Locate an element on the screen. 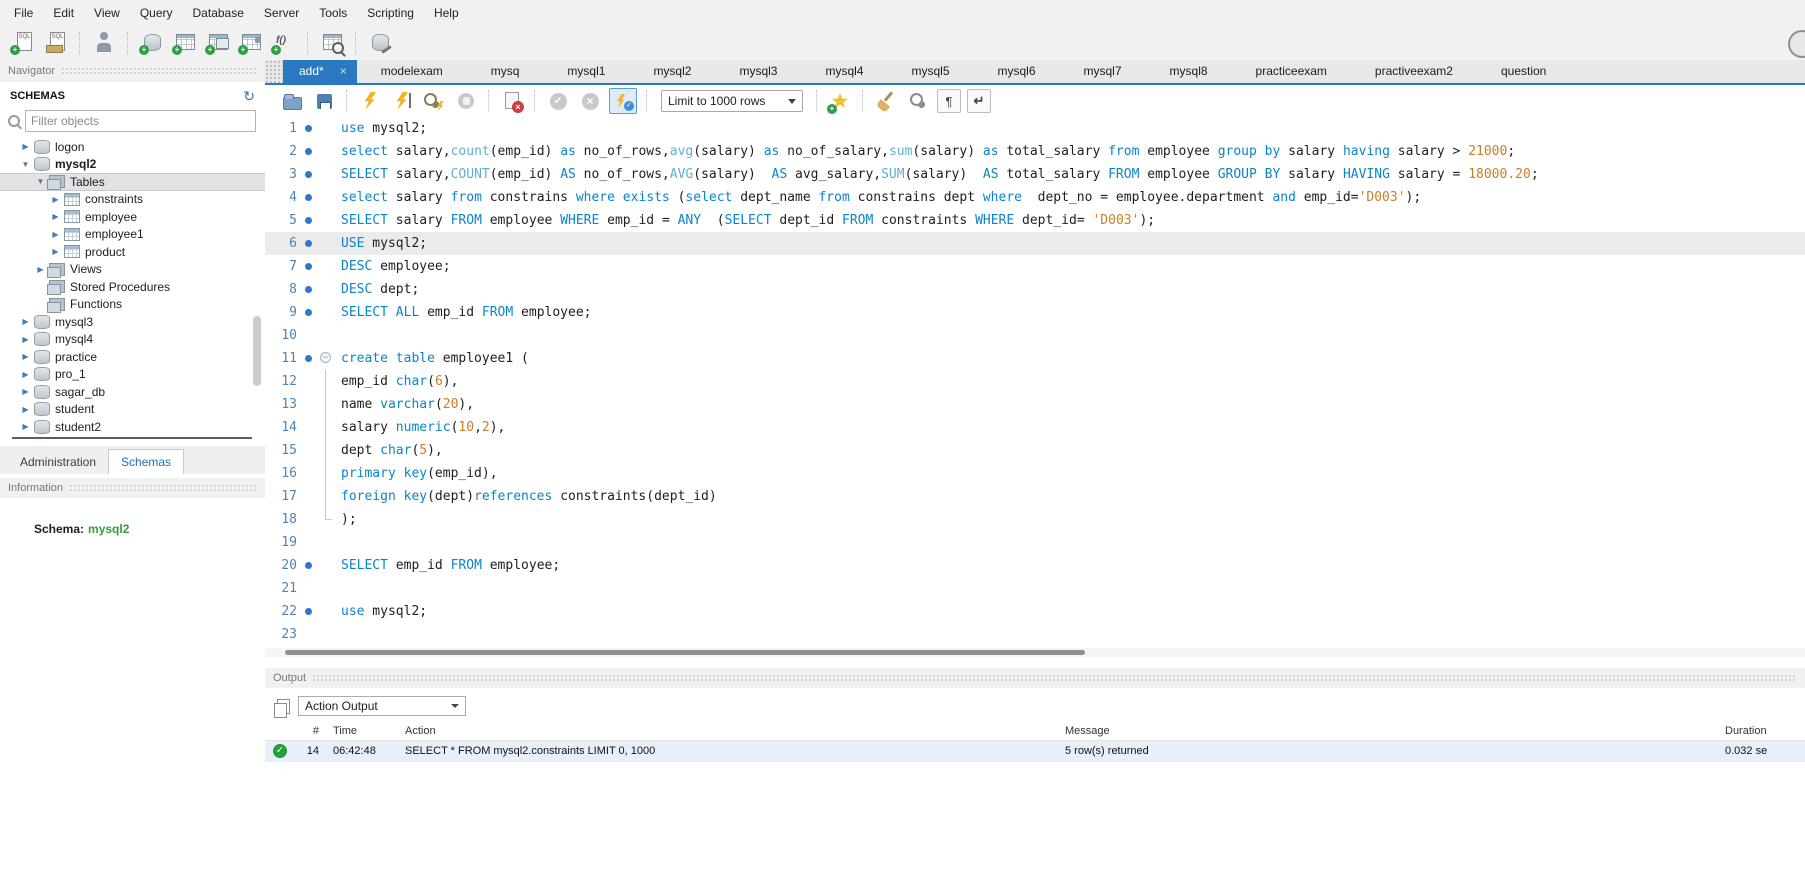  code-line: 19 is located at coordinates (1035, 542).